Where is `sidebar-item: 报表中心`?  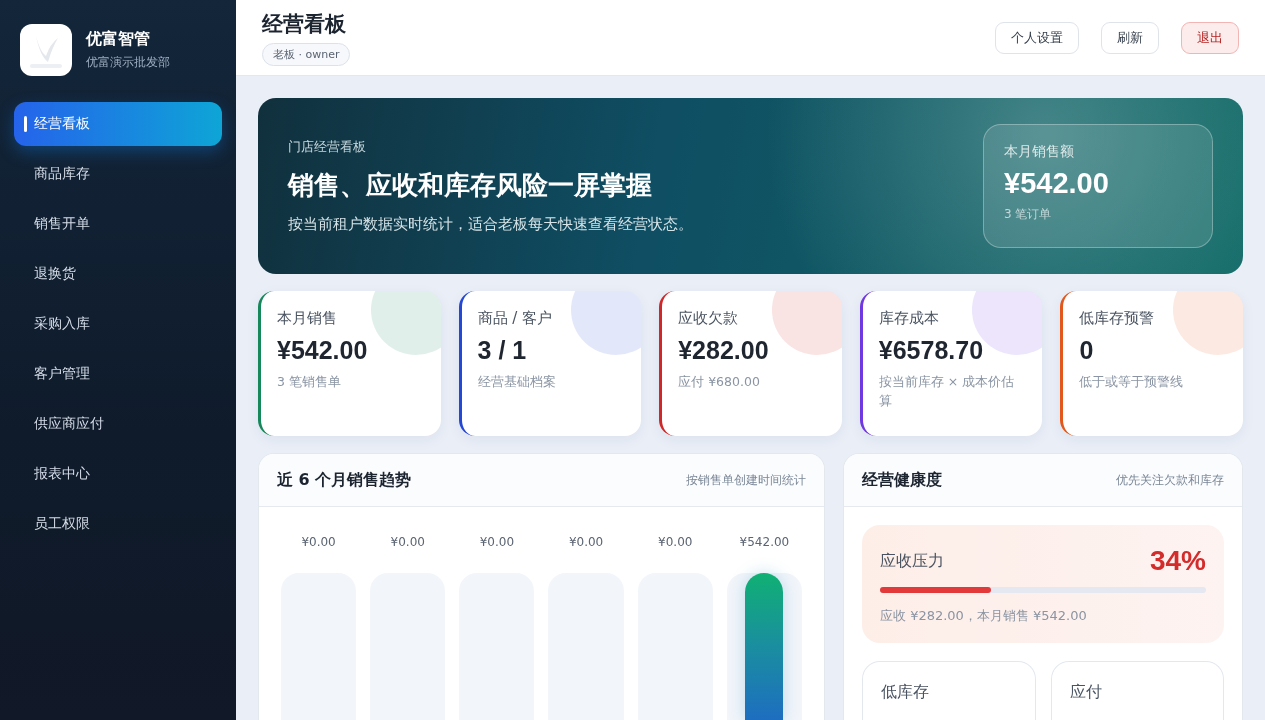
sidebar-item: 报表中心 is located at coordinates (118, 474).